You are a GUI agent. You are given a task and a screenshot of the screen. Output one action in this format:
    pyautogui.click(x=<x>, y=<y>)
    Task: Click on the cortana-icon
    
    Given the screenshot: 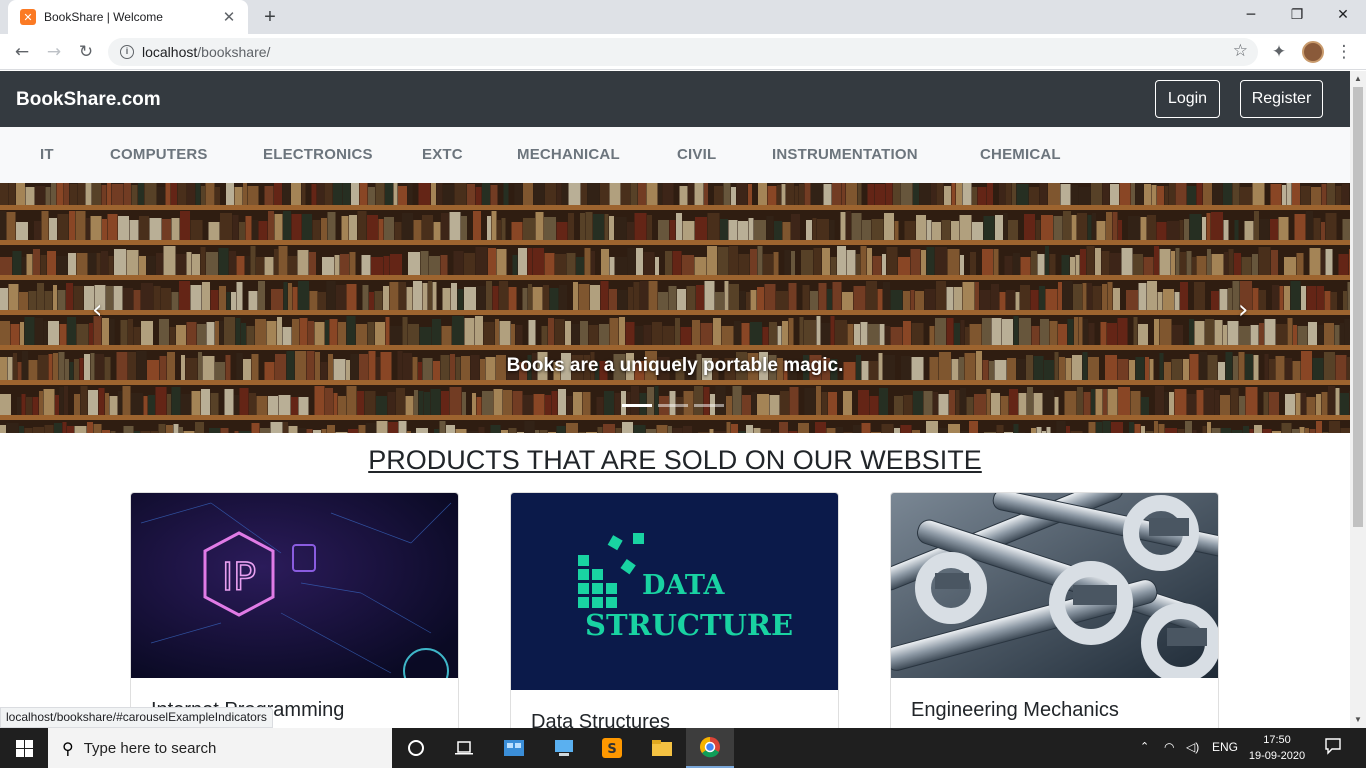 What is the action you would take?
    pyautogui.click(x=416, y=748)
    